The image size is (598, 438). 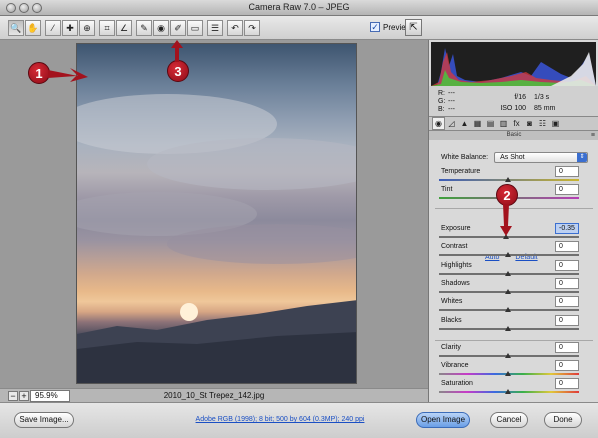 I want to click on slider-value-vibrance: 0, so click(x=567, y=365).